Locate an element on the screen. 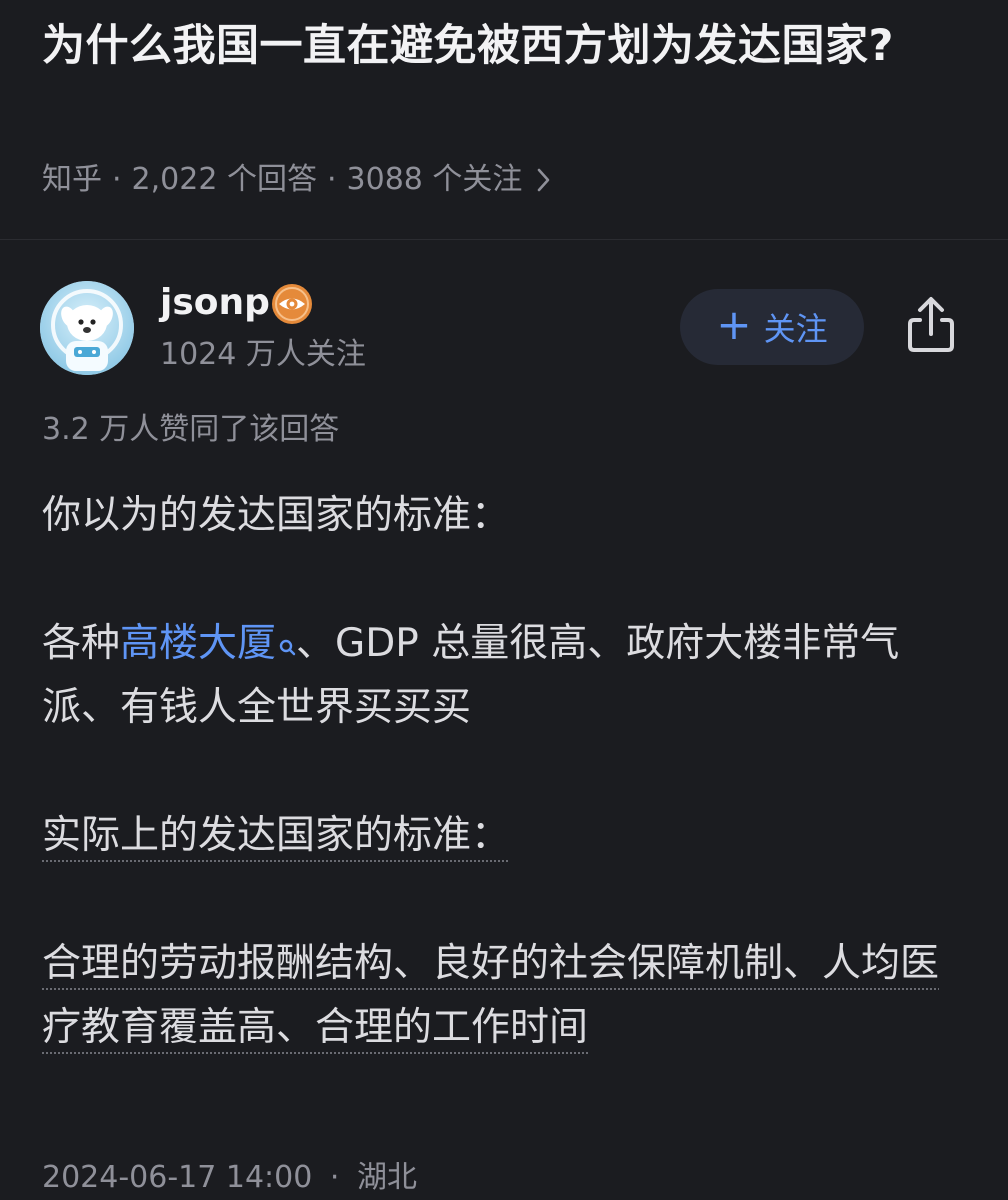 The image size is (1008, 1200). avatar is located at coordinates (87, 328).